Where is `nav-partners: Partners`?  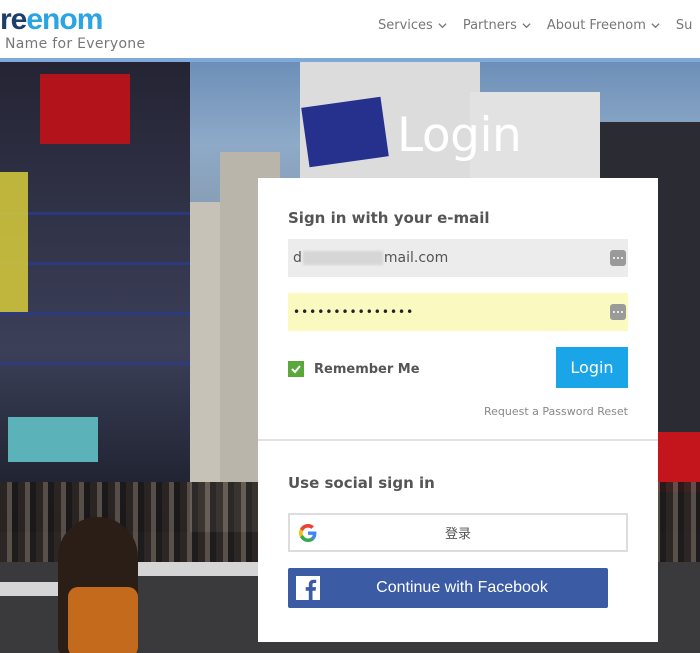
nav-partners: Partners is located at coordinates (497, 25).